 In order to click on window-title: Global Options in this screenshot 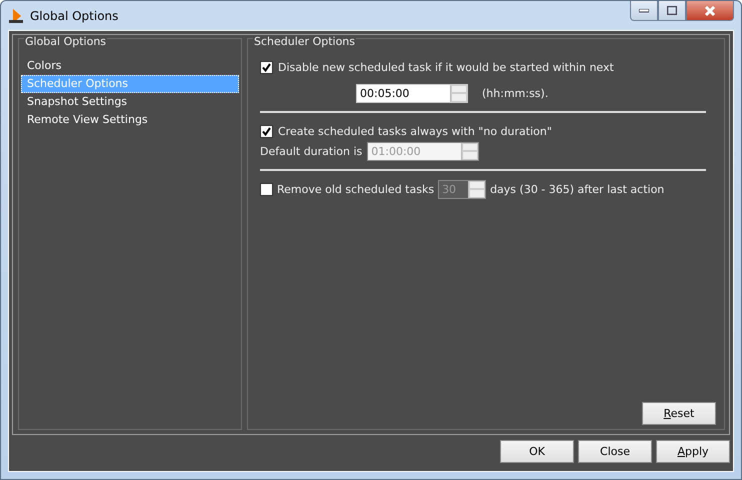, I will do `click(74, 15)`.